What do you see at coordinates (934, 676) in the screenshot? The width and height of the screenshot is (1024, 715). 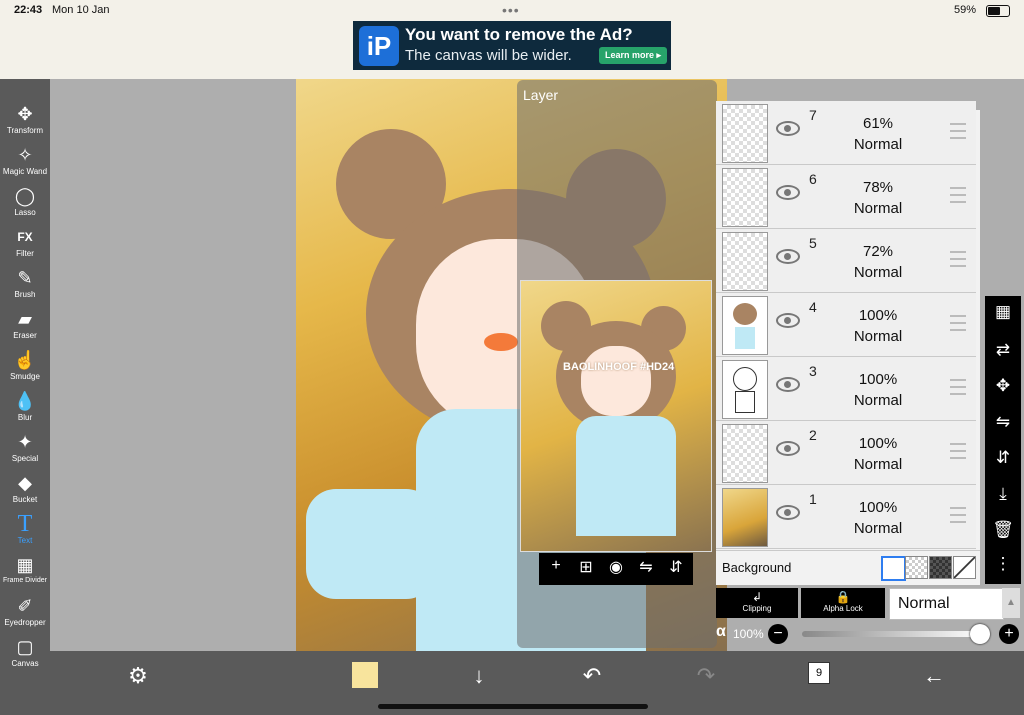 I see `back-arrow-icon: ←` at bounding box center [934, 676].